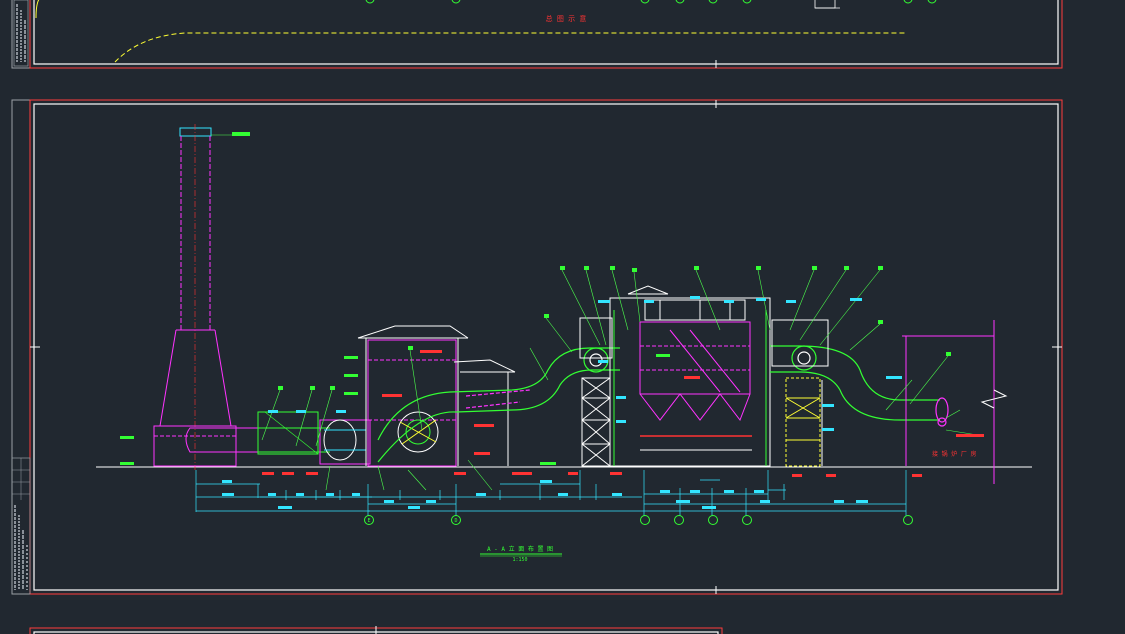  I want to click on pump-house, so click(436, 396).